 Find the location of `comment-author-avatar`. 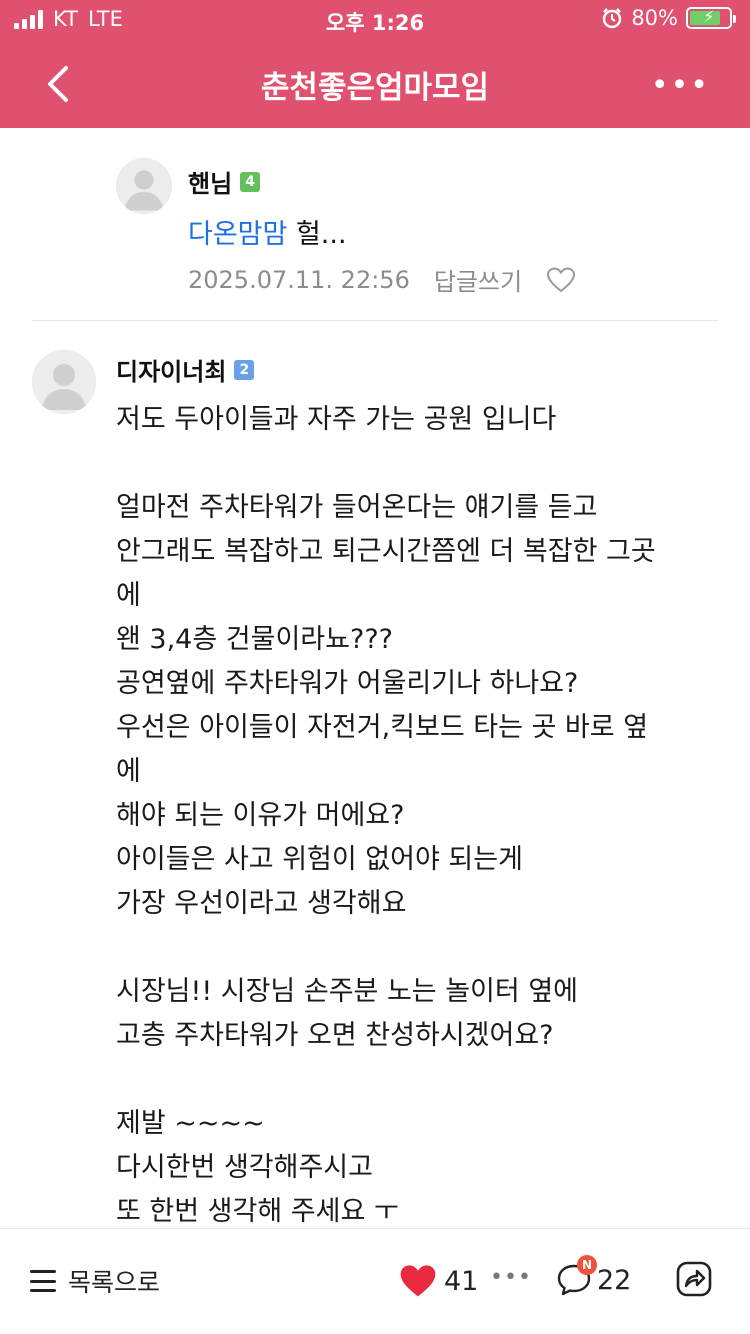

comment-author-avatar is located at coordinates (64, 382).